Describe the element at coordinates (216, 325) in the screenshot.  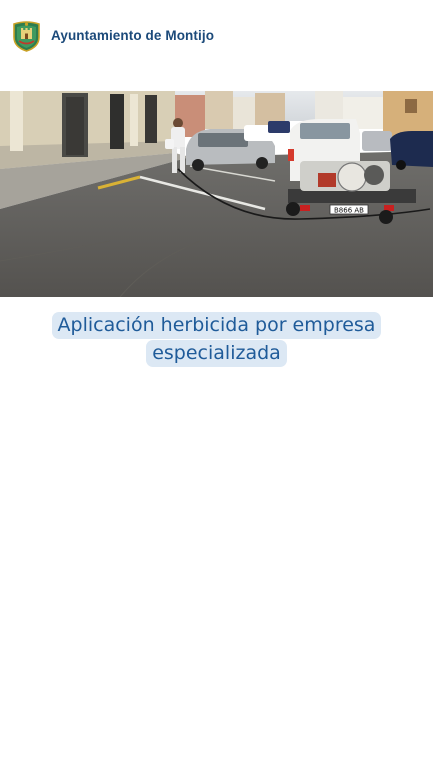
I see `caption-line-1: Aplicación herbicida por empresa` at that location.